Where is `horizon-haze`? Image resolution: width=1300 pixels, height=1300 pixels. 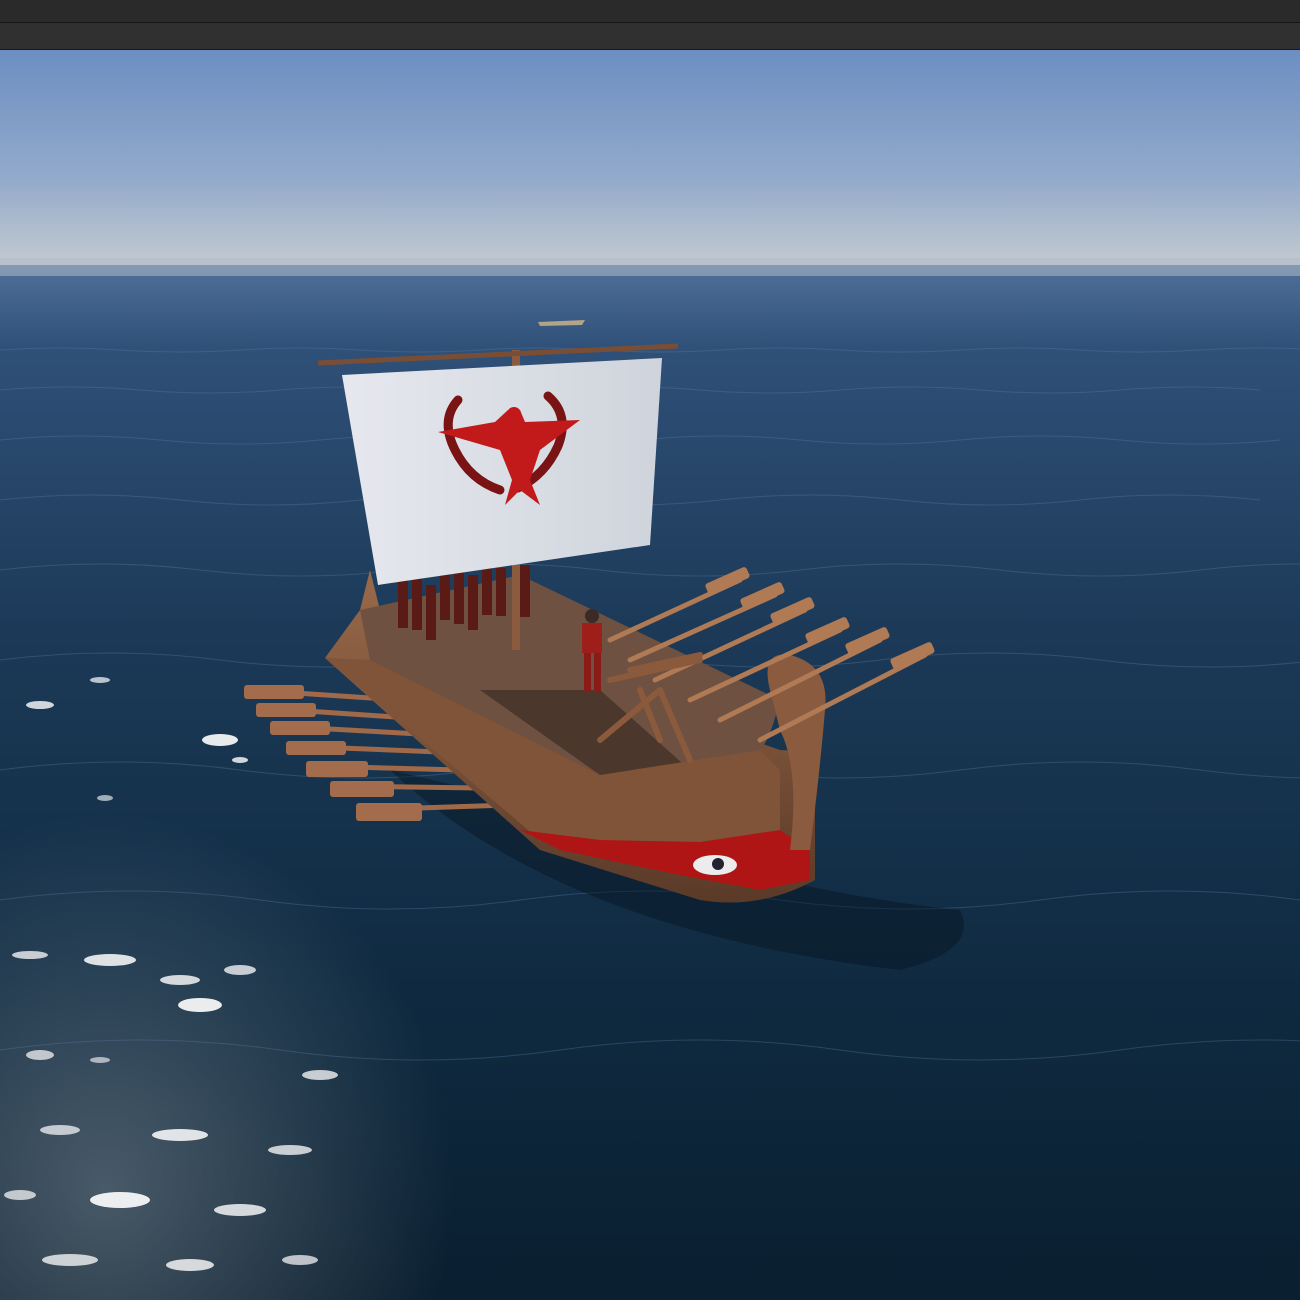
horizon-haze is located at coordinates (650, 267).